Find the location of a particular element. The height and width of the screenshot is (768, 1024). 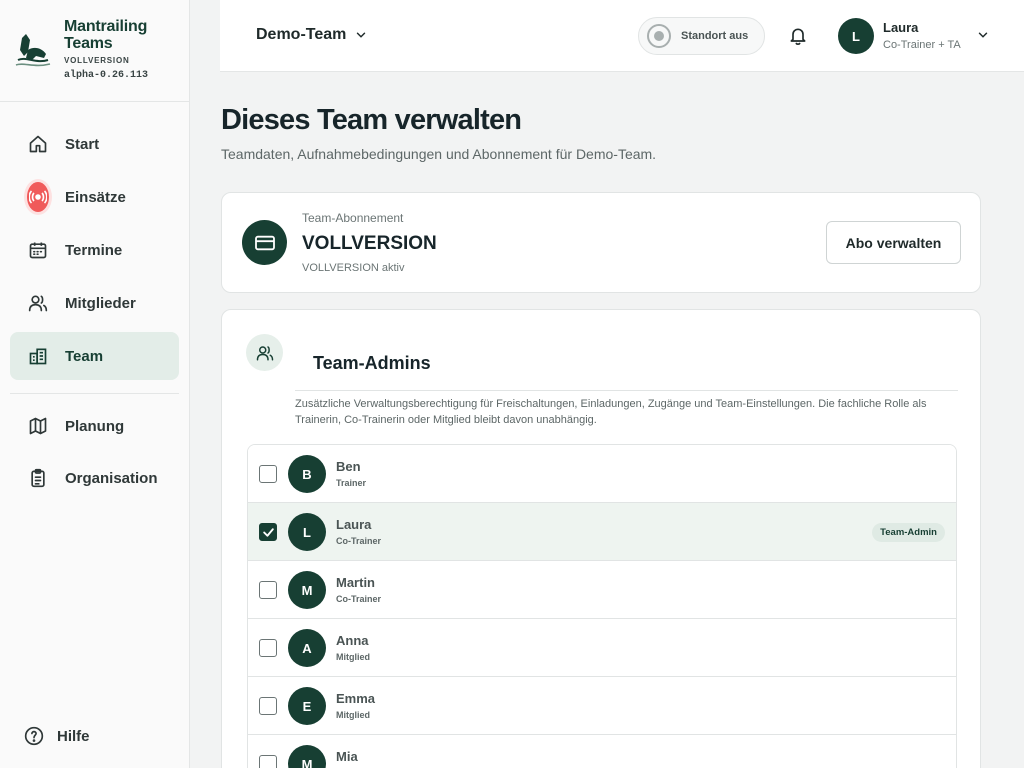

help-label: Hilfe is located at coordinates (73, 736).